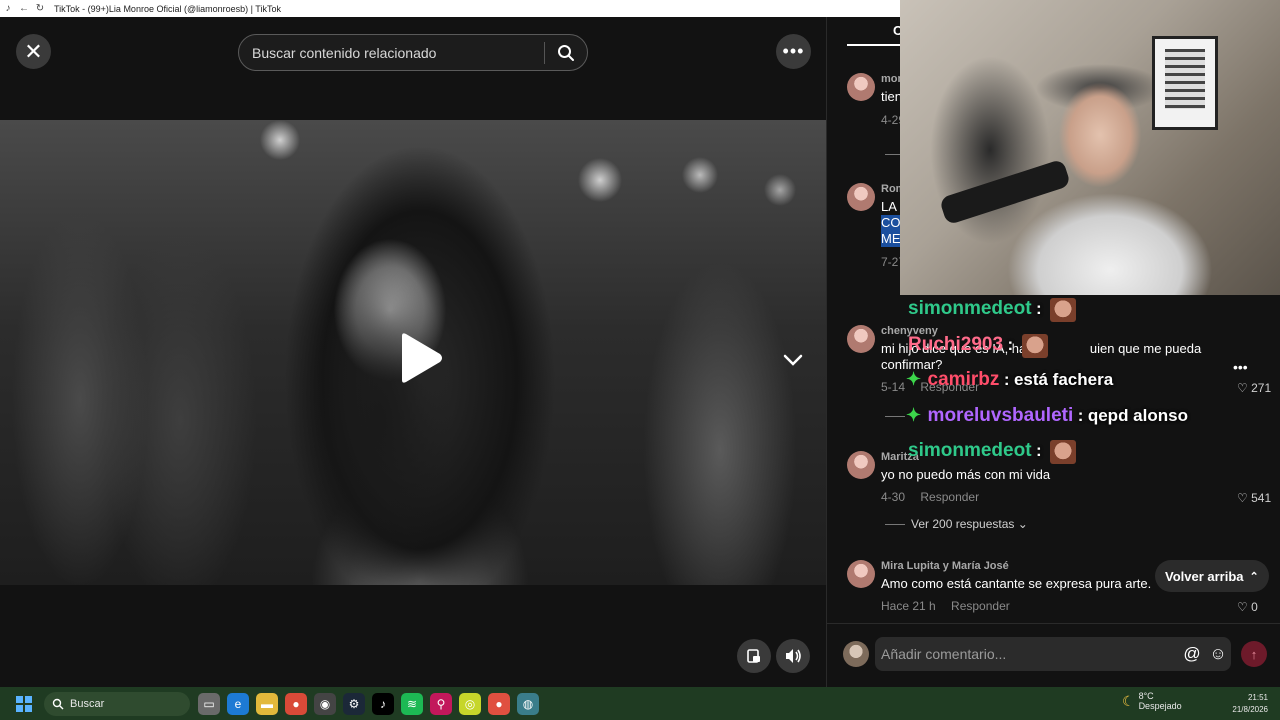  I want to click on back-arrow-icon: ←, so click(24, 8).